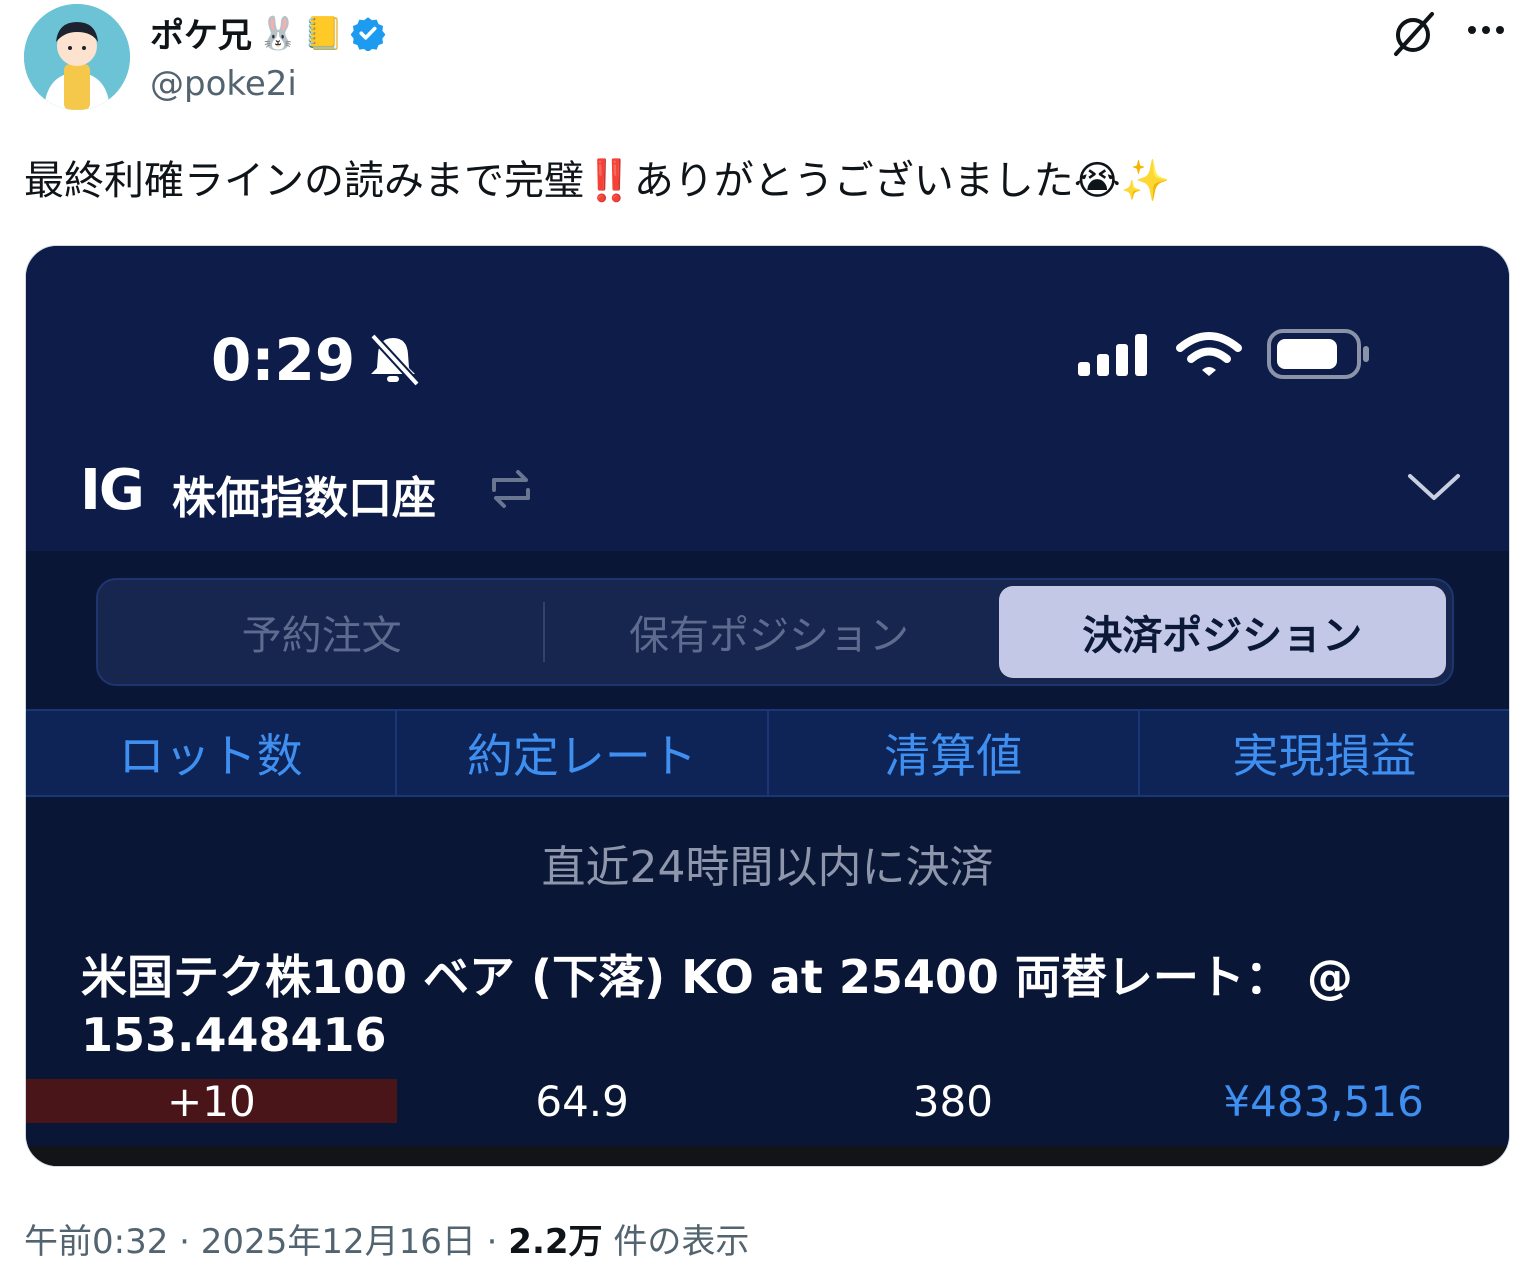 The image size is (1522, 1269). I want to click on more-button, so click(1486, 30).